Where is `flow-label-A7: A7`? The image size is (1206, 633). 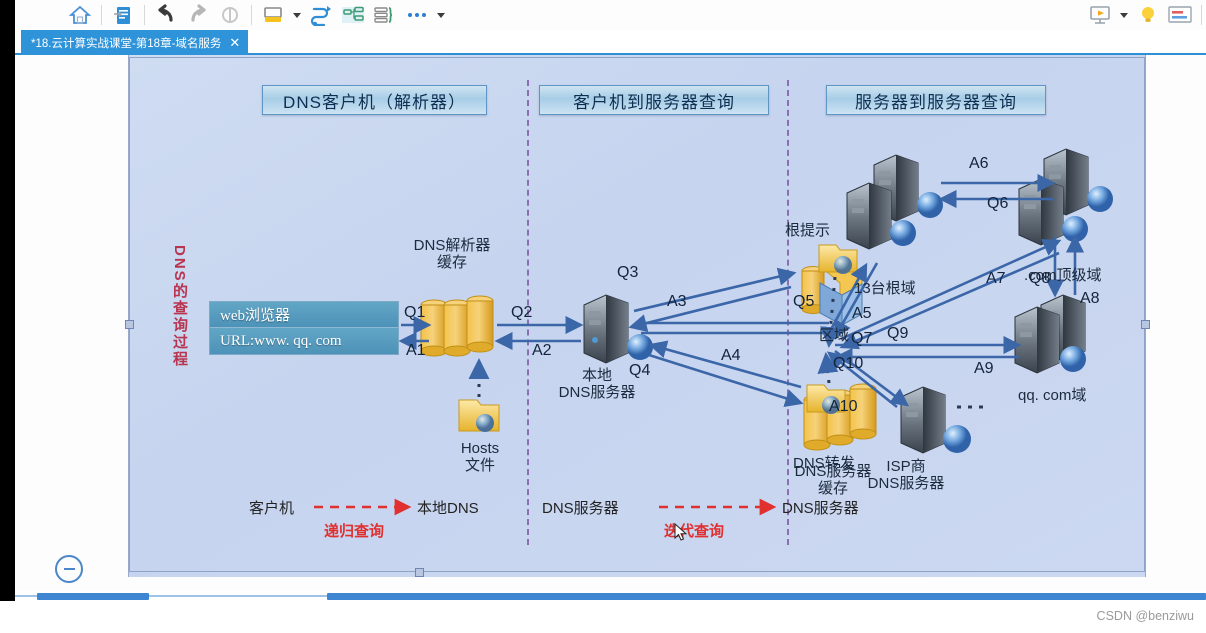
flow-label-A7: A7 is located at coordinates (996, 278).